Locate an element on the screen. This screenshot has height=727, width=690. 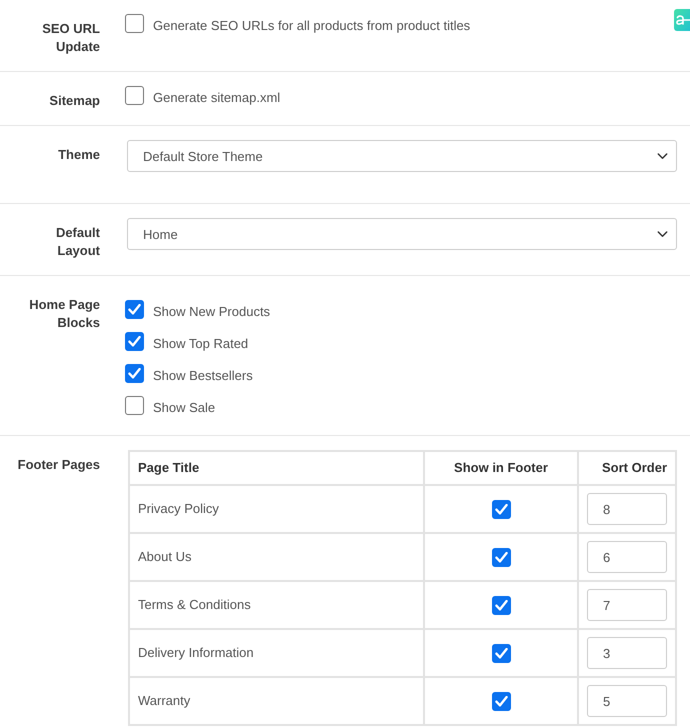
dropdown-select: Default Store Theme is located at coordinates (402, 156).